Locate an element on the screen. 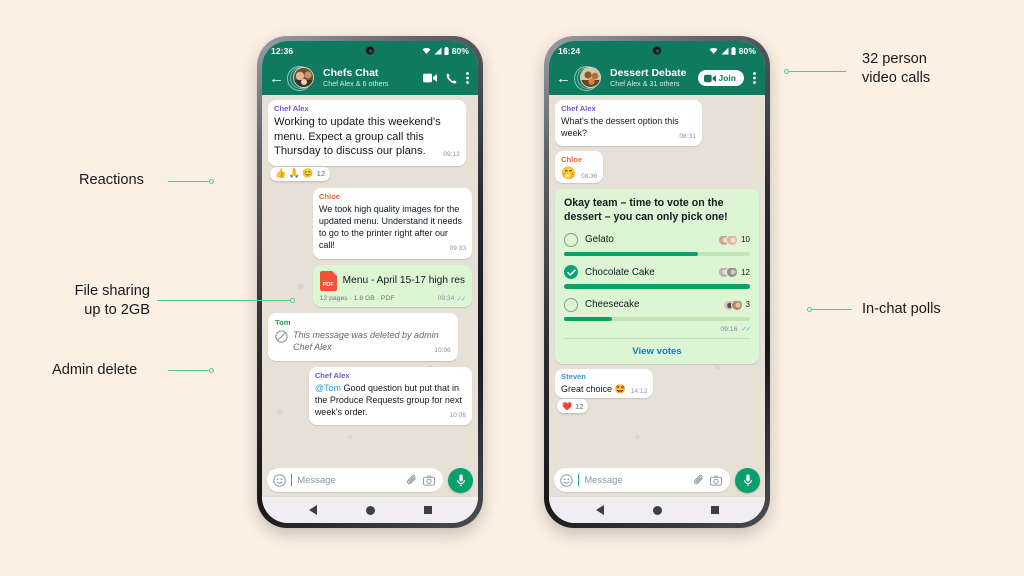 The width and height of the screenshot is (1024, 576). message-time: 08:31 is located at coordinates (687, 137).